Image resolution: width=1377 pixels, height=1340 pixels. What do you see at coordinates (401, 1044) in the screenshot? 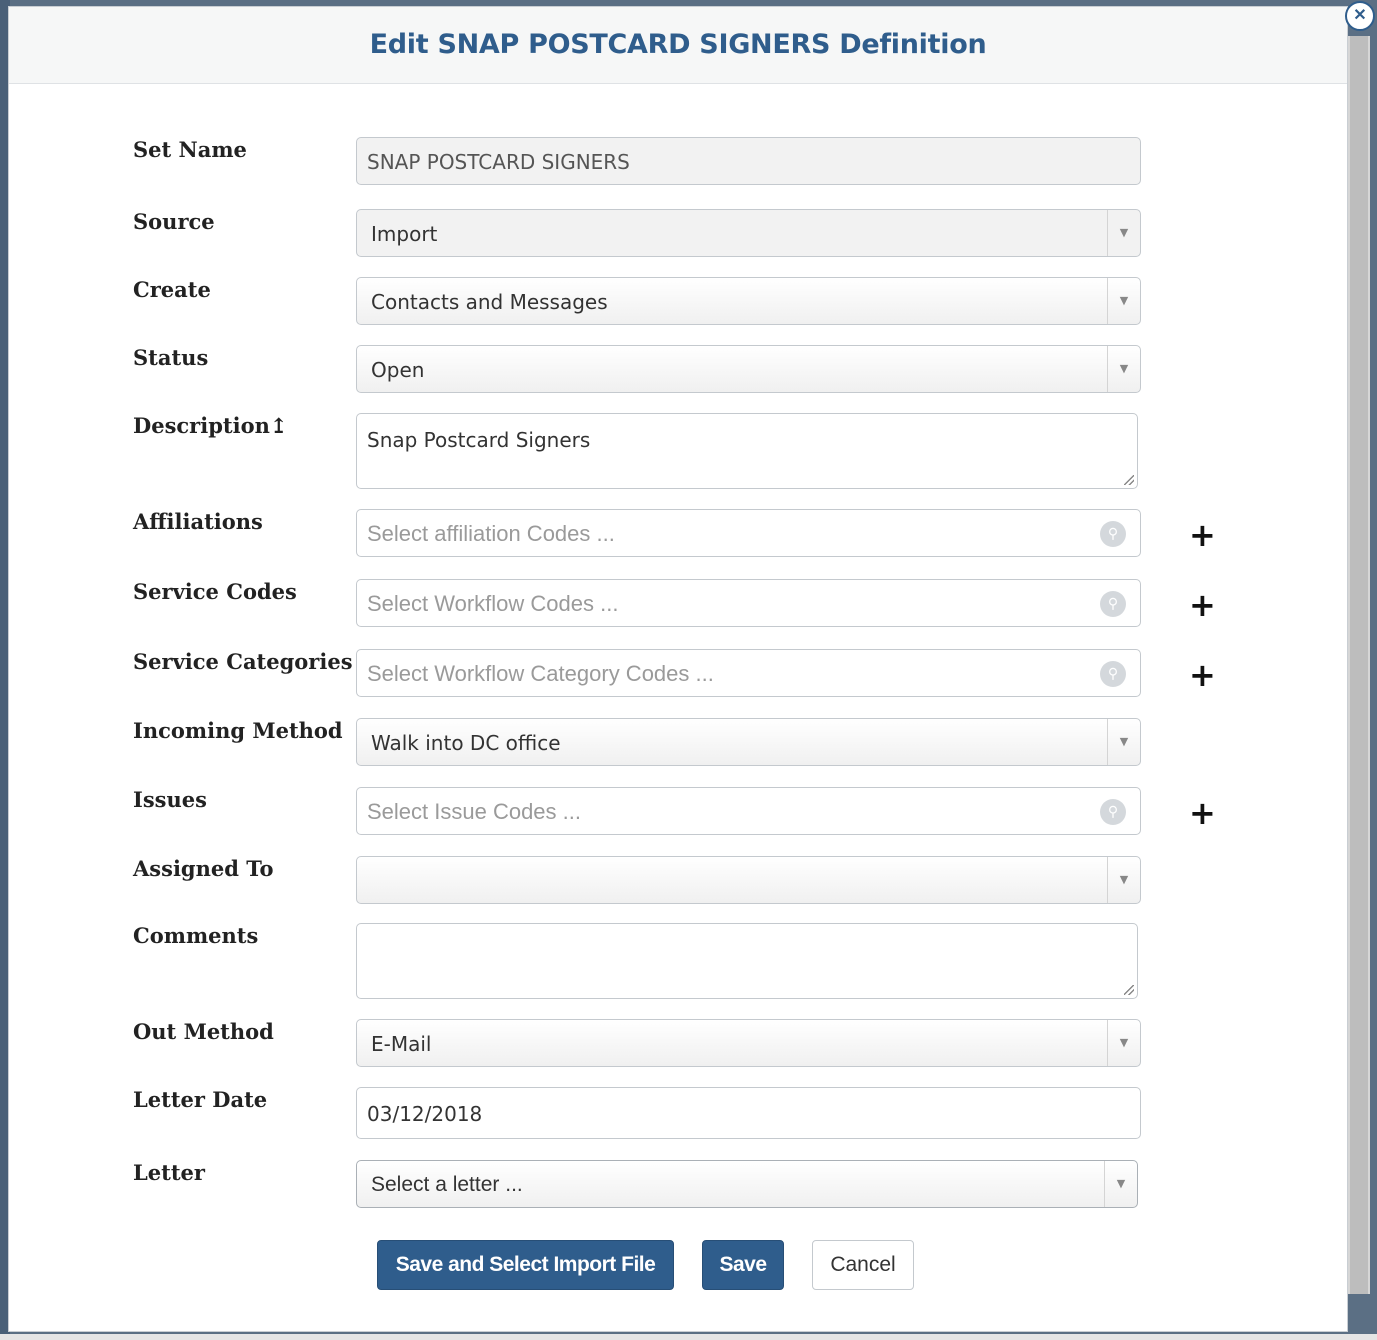
I see `out-method-value: E-Mail` at bounding box center [401, 1044].